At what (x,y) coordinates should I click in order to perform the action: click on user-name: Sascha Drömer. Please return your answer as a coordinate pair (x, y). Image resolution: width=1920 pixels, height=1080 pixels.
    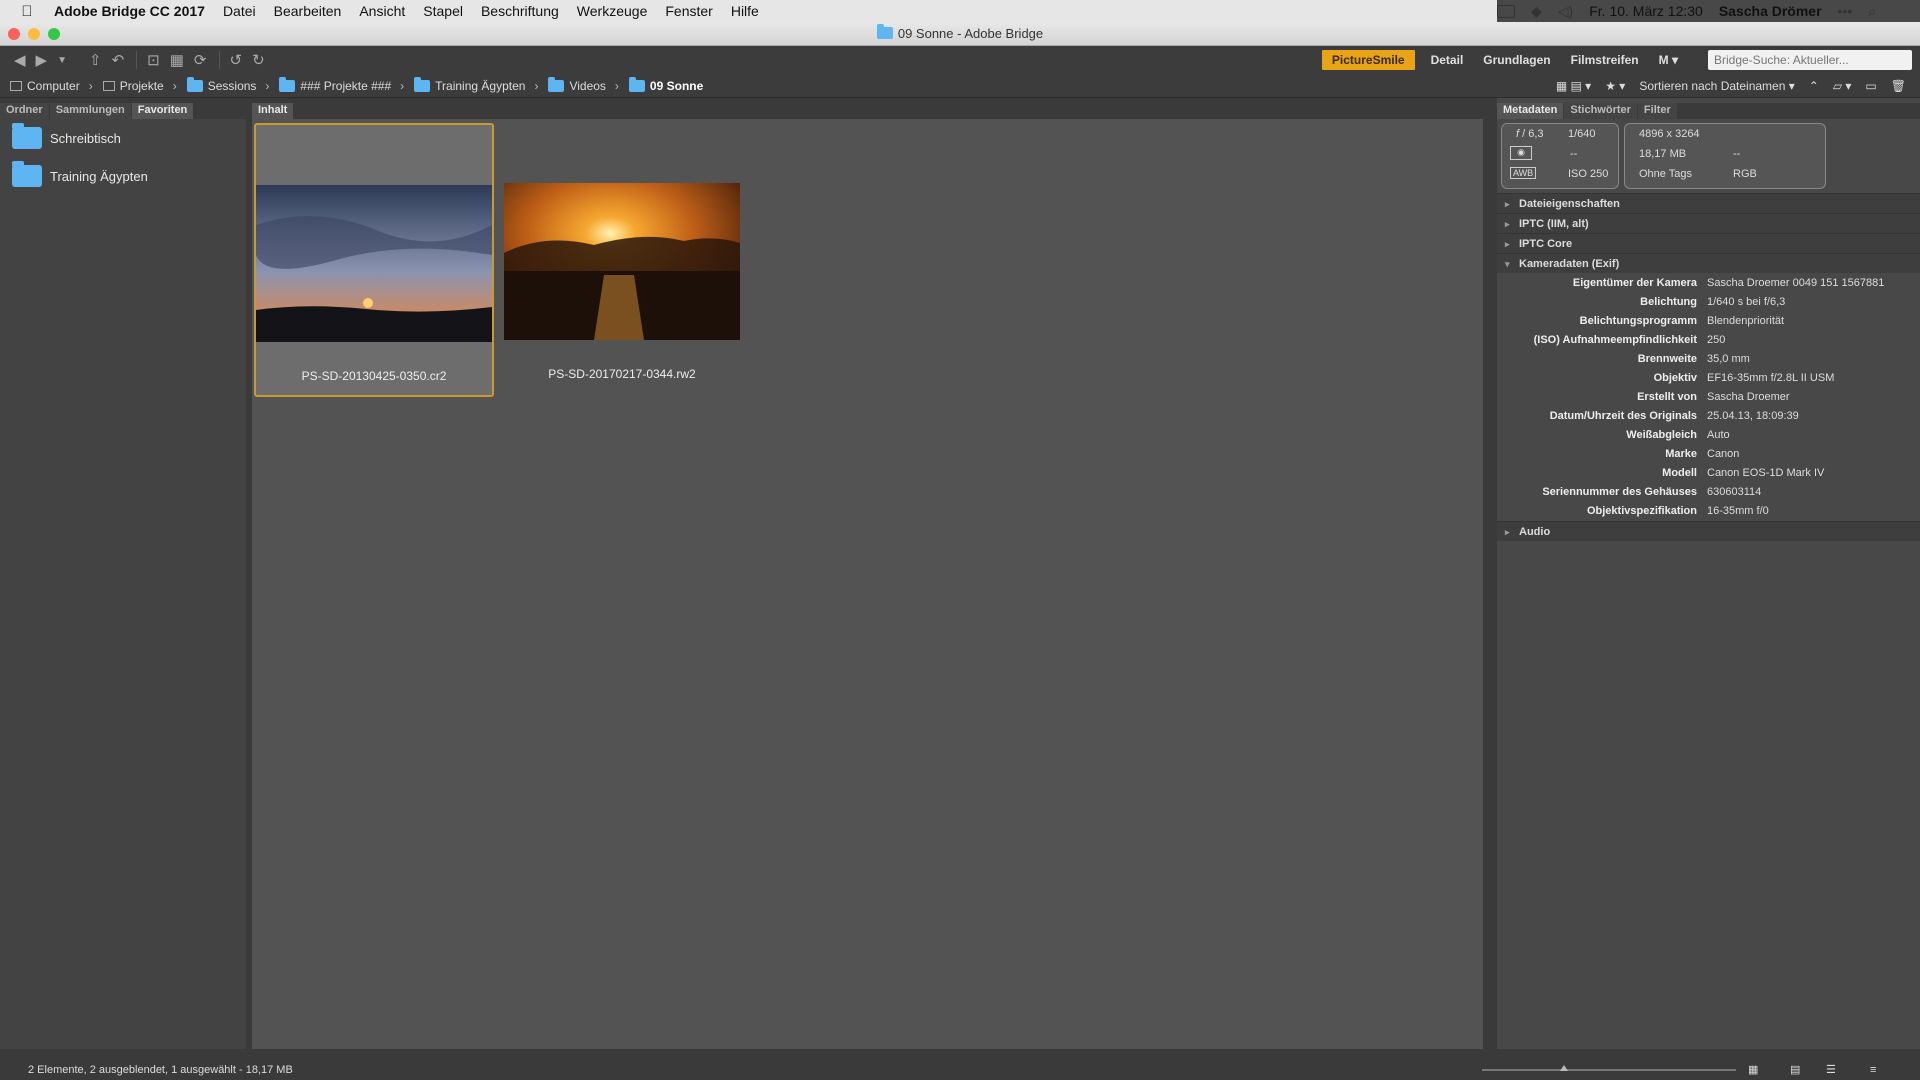
    Looking at the image, I should click on (1770, 11).